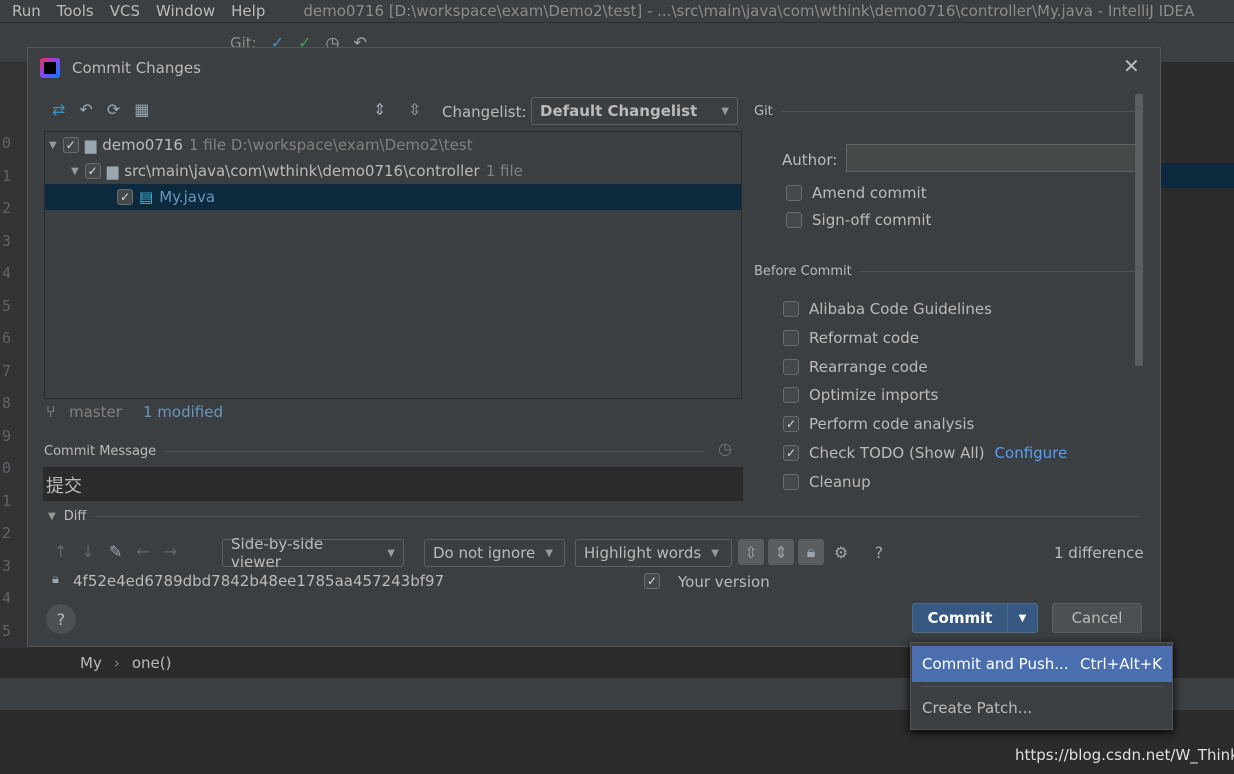 The image size is (1234, 774). What do you see at coordinates (374, 451) in the screenshot?
I see `commit-message-header: Commit Message` at bounding box center [374, 451].